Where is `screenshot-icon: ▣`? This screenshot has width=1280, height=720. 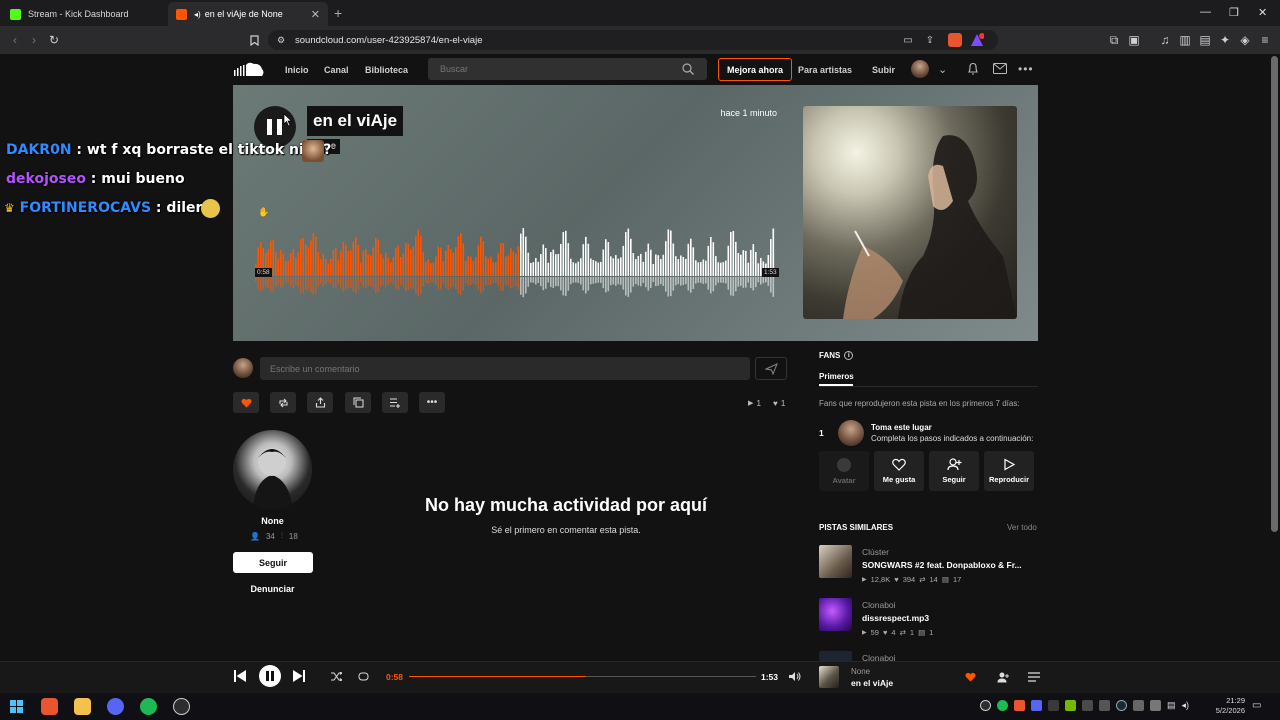 screenshot-icon: ▣ is located at coordinates (1134, 40).